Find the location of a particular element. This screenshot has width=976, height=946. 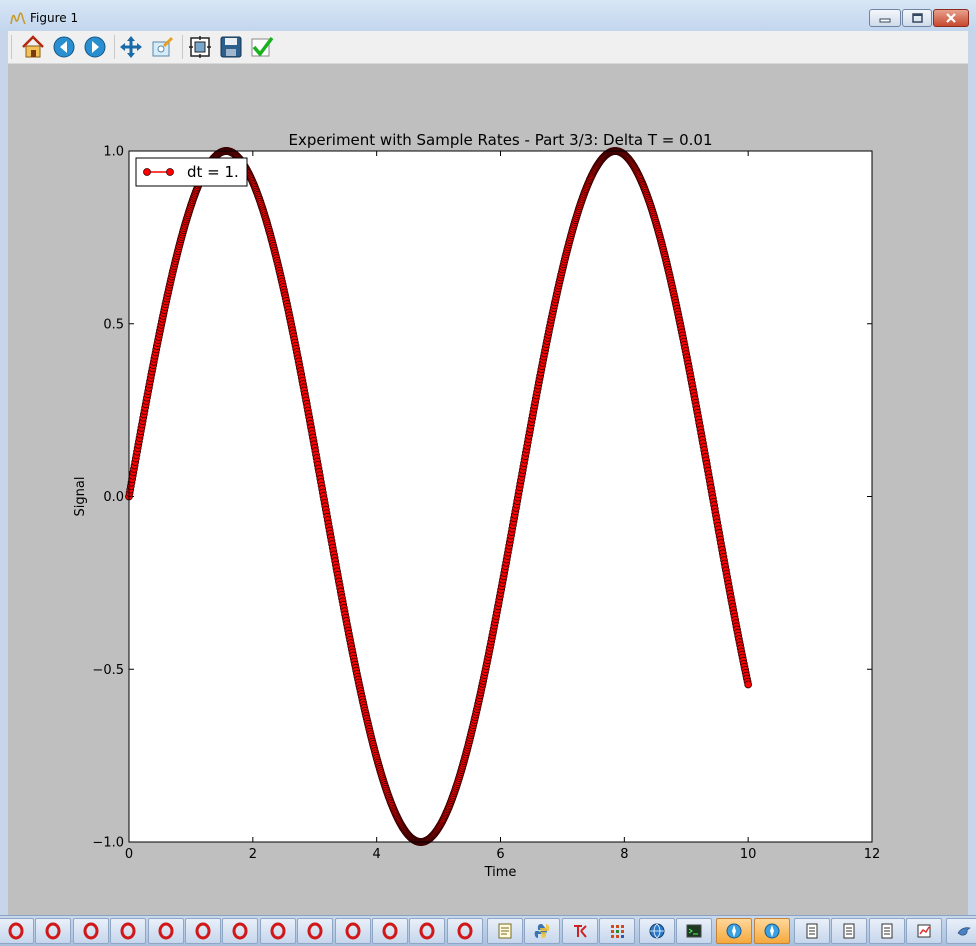

zoom-icon is located at coordinates (163, 47).